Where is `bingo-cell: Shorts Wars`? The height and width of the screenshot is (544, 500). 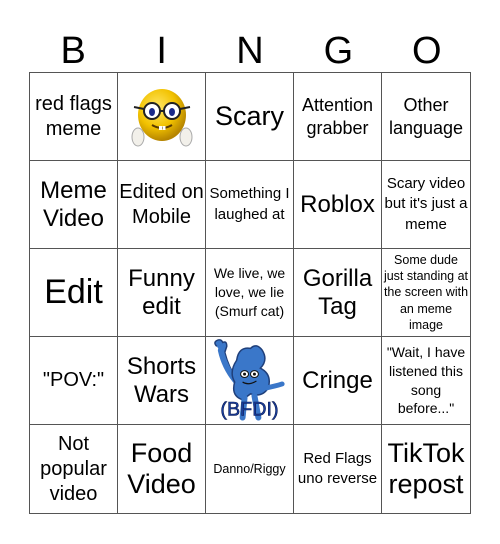 bingo-cell: Shorts Wars is located at coordinates (162, 381).